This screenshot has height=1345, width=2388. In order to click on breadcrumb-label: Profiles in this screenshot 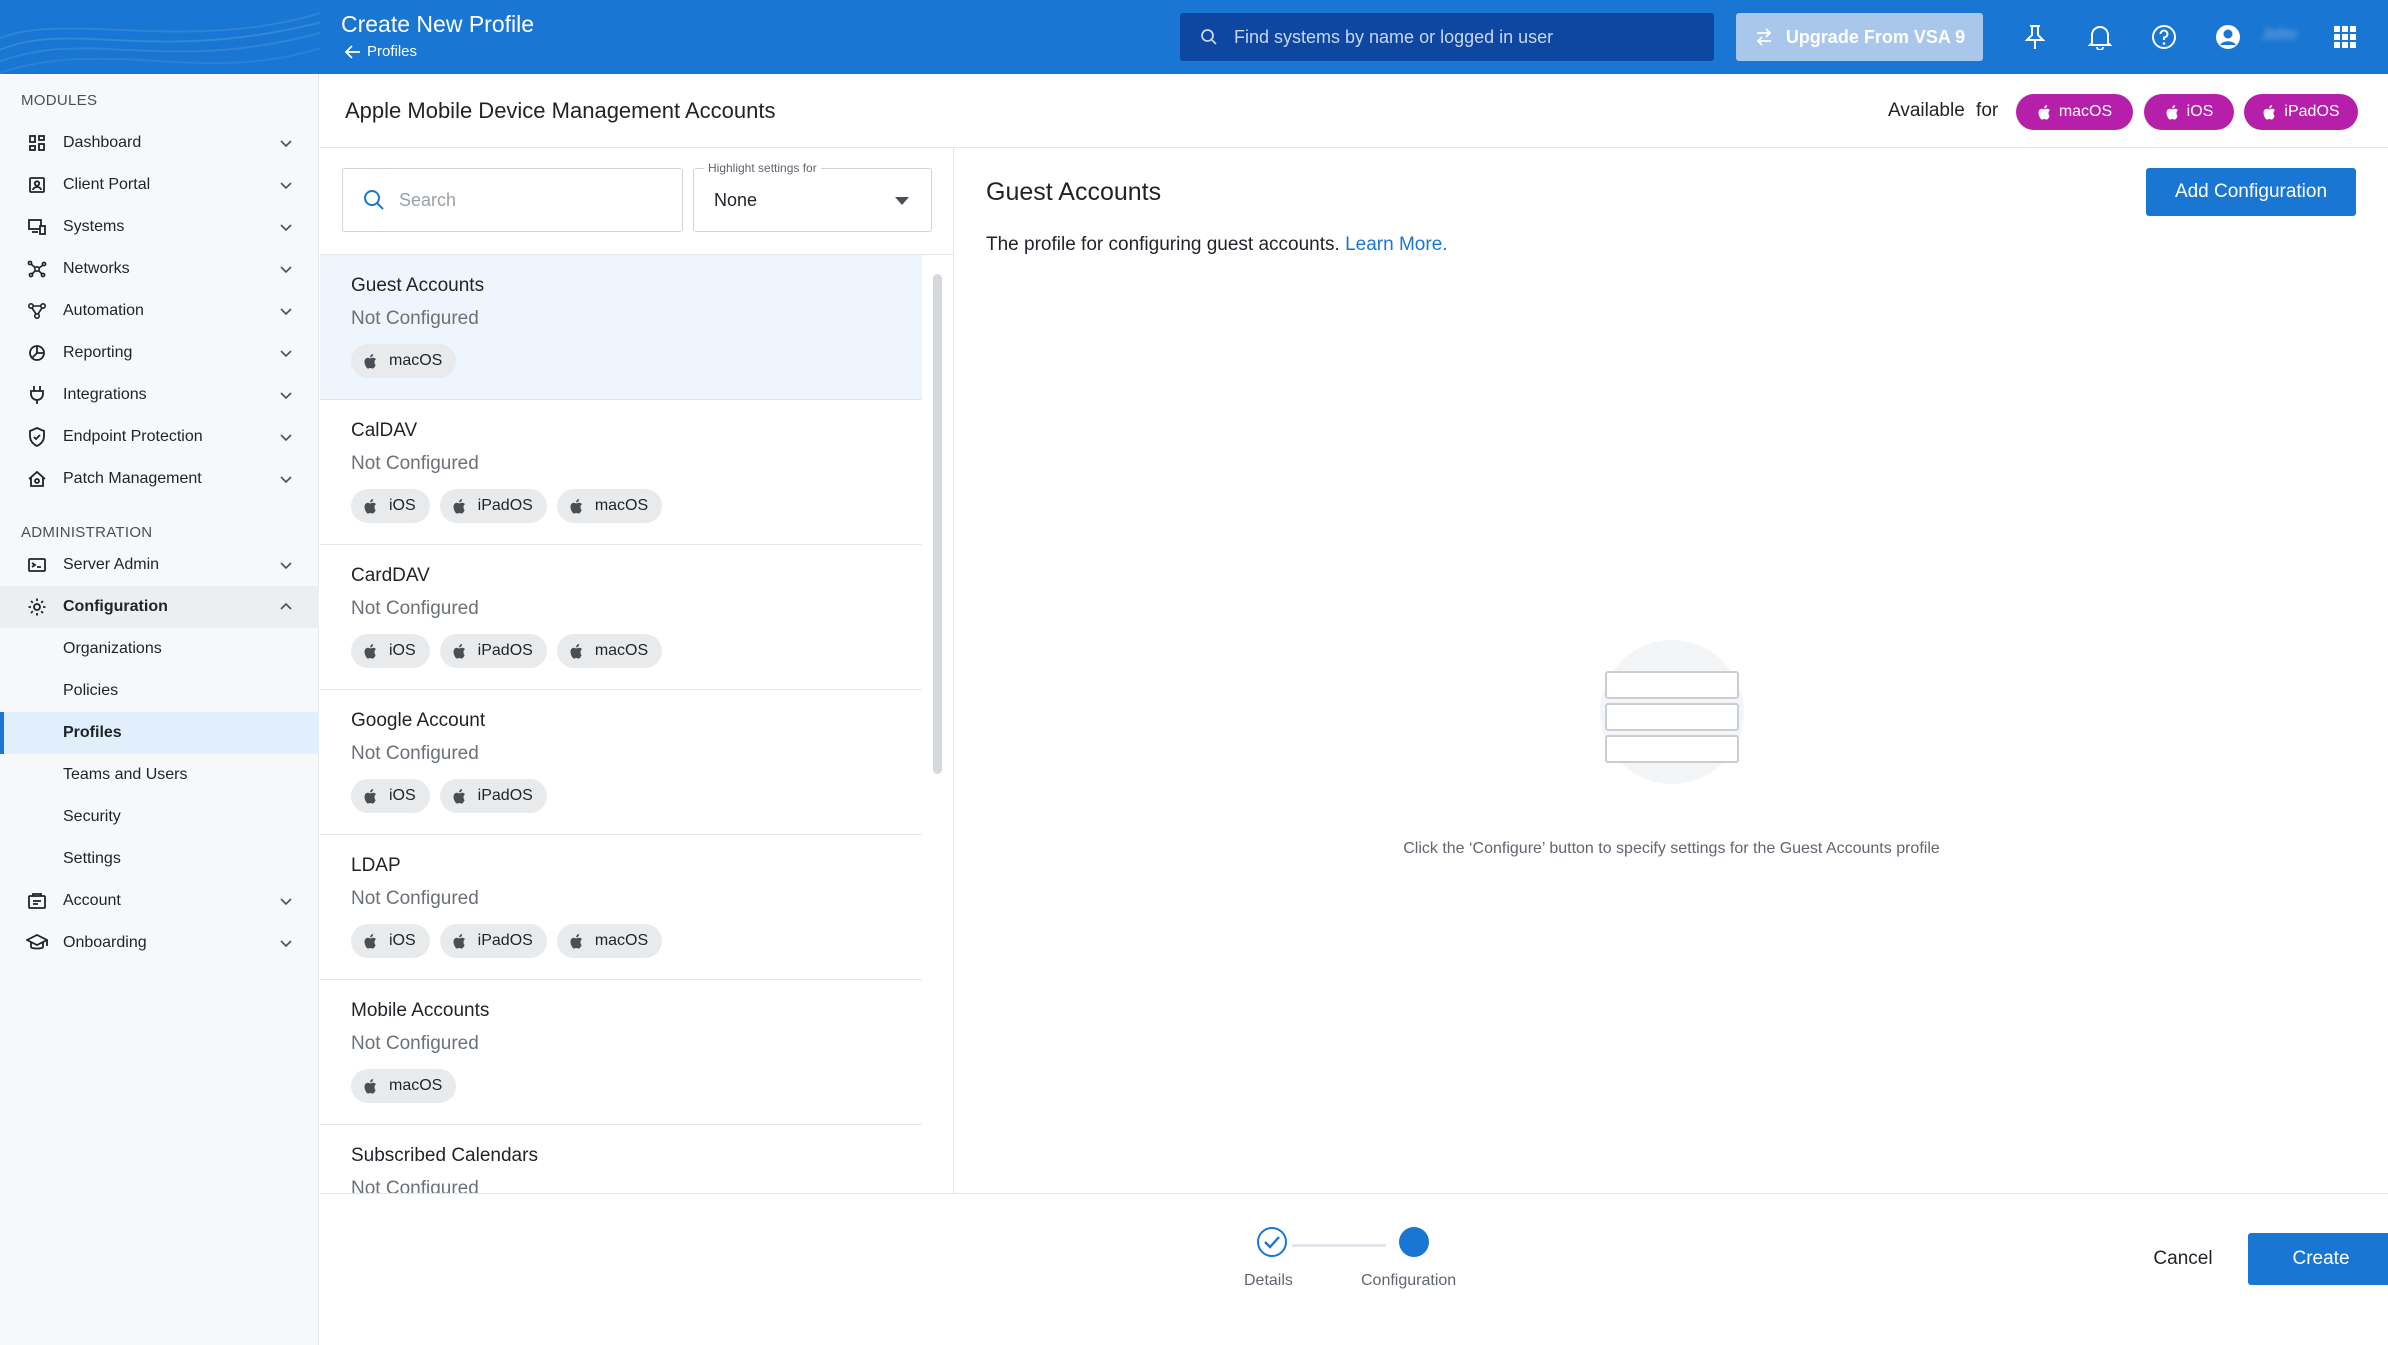, I will do `click(392, 51)`.